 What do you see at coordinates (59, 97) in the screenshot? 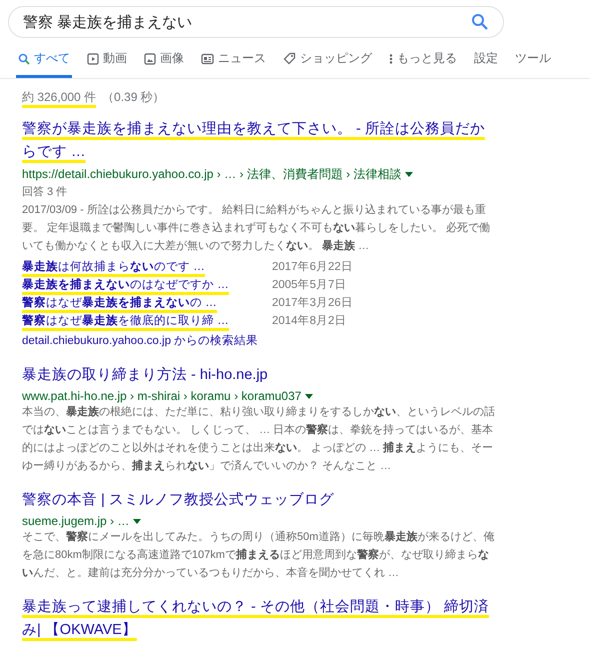
I see `result-count: 約 326,000 件` at bounding box center [59, 97].